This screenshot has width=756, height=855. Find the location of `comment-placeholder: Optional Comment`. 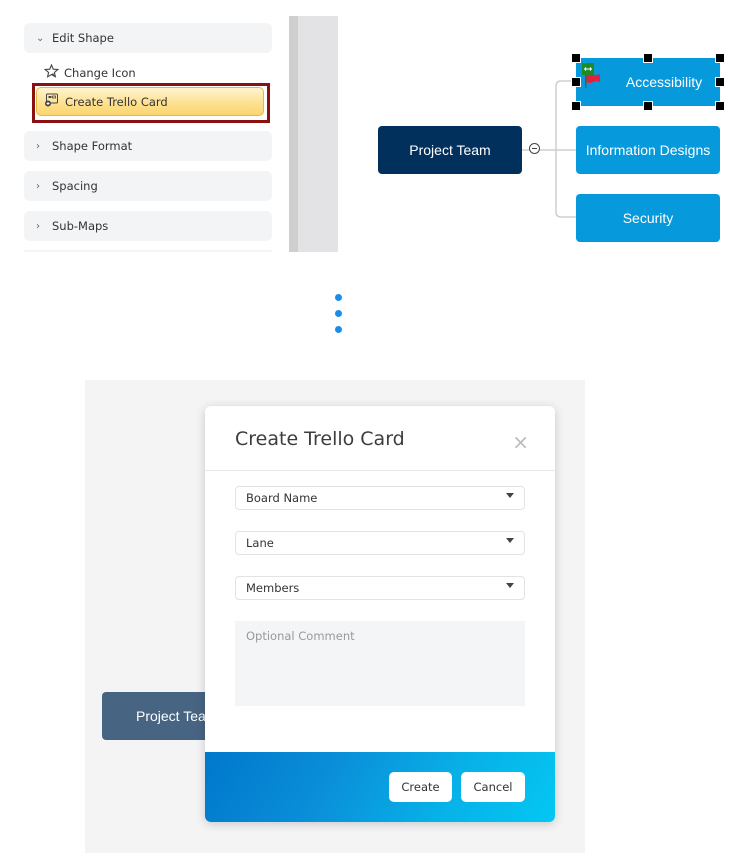

comment-placeholder: Optional Comment is located at coordinates (300, 636).